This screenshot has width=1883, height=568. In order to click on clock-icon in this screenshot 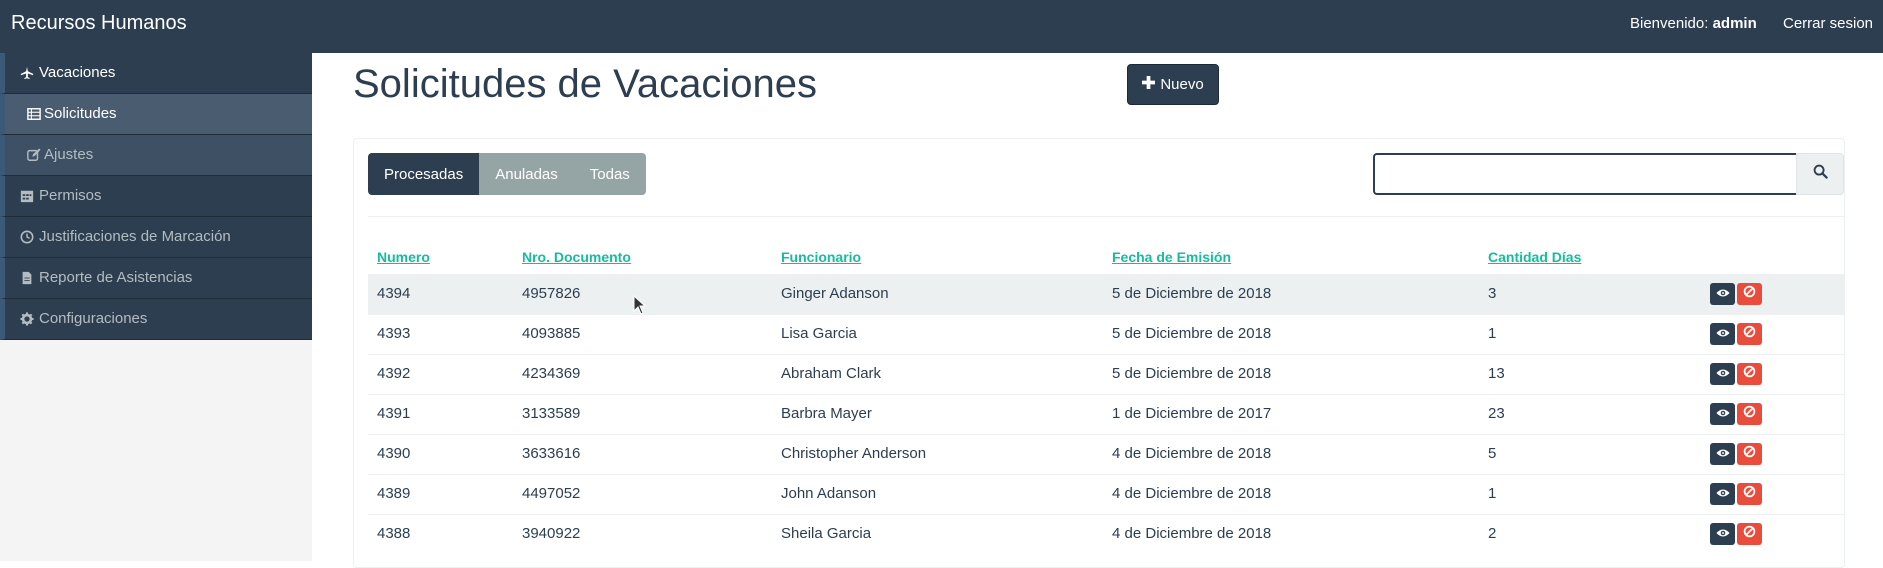, I will do `click(27, 237)`.